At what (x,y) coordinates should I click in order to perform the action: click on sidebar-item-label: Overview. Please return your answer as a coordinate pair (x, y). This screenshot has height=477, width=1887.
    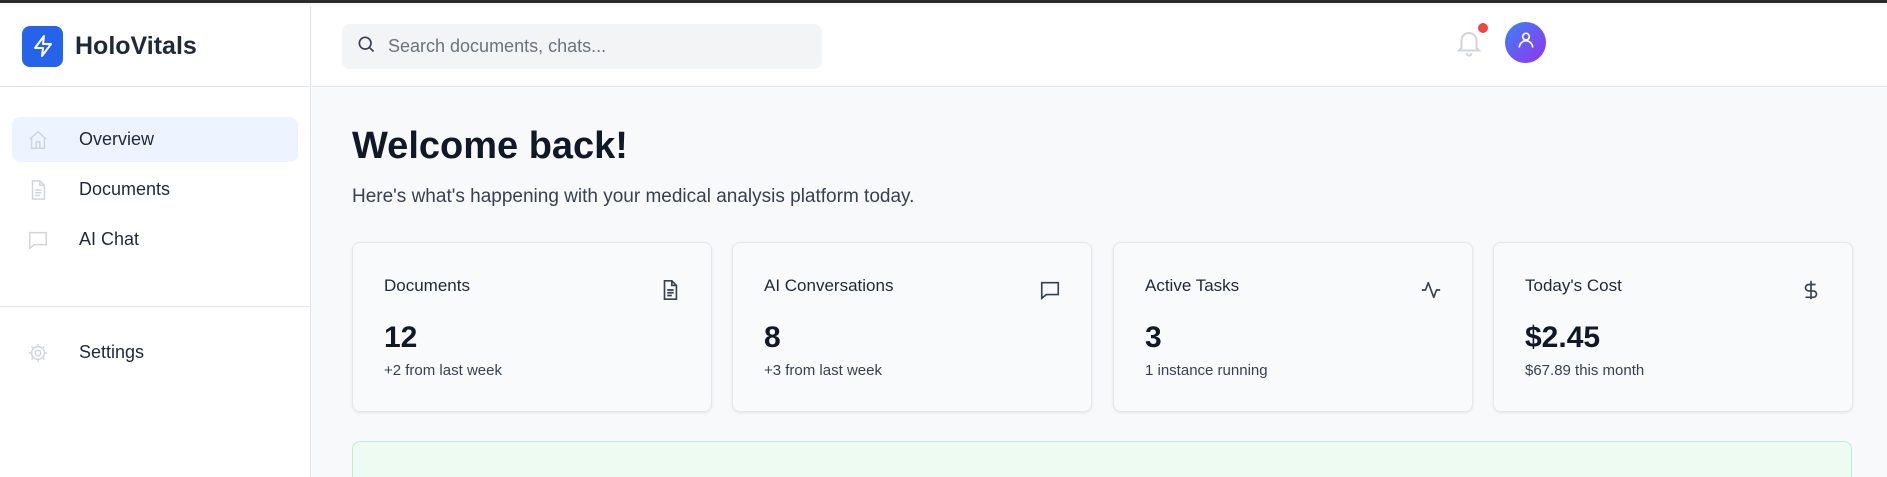
    Looking at the image, I should click on (117, 139).